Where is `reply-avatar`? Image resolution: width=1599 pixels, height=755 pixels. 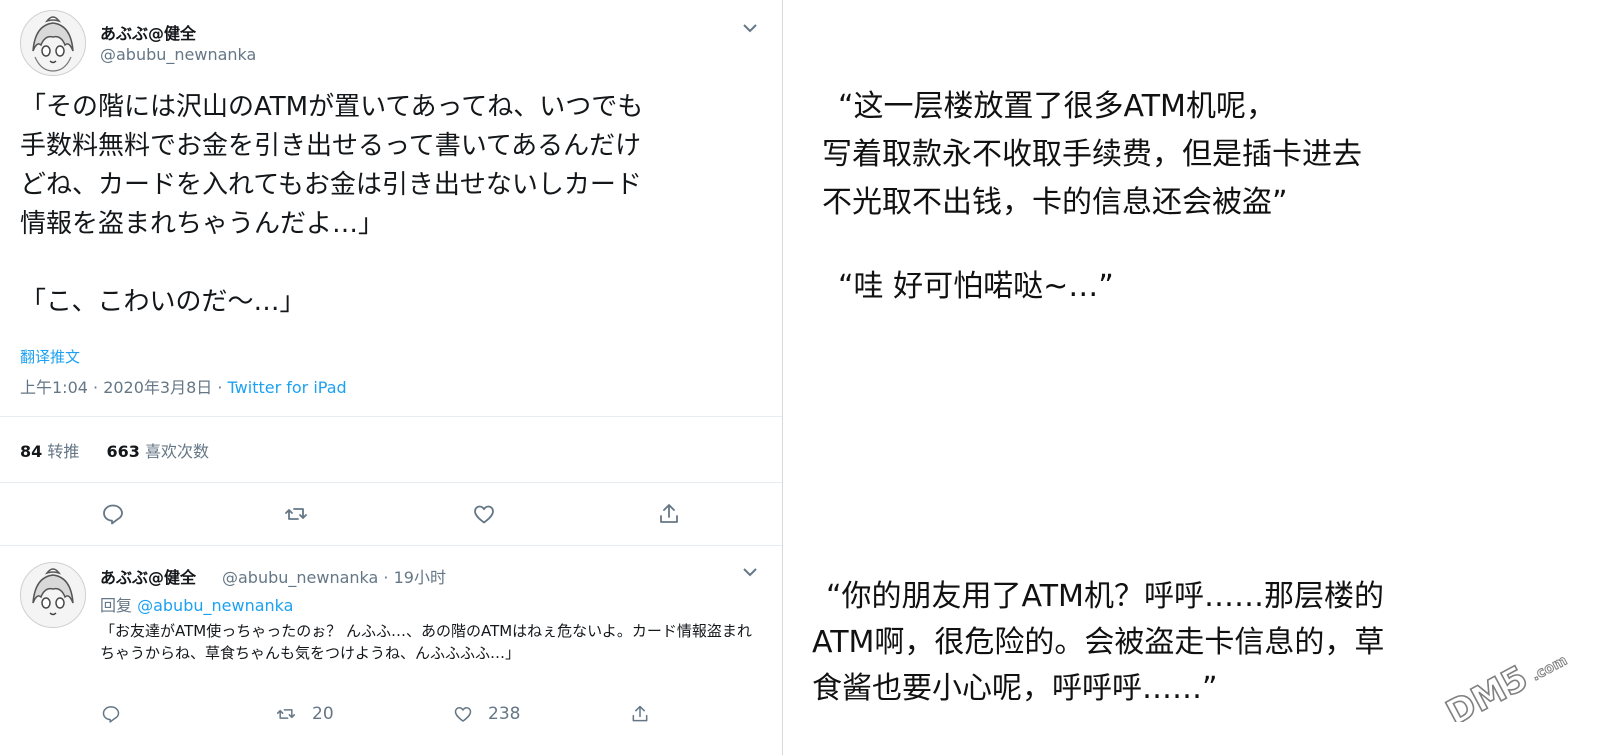 reply-avatar is located at coordinates (53, 595).